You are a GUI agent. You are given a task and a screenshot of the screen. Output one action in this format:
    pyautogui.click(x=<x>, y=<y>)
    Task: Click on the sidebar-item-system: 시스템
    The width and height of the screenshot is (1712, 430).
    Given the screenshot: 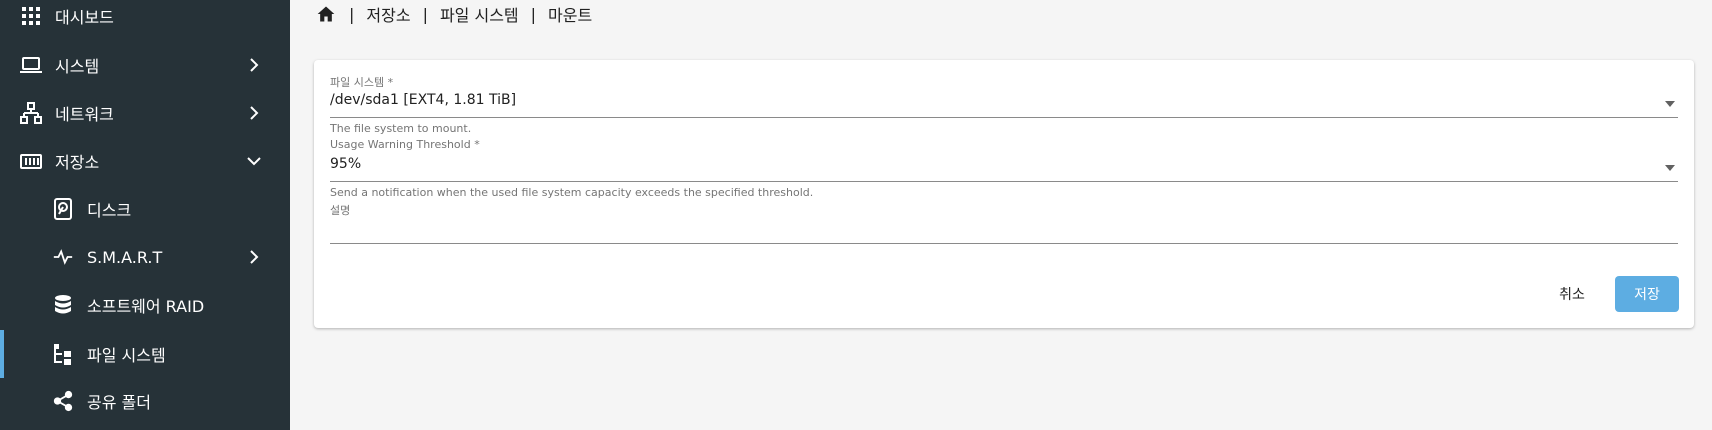 What is the action you would take?
    pyautogui.click(x=145, y=65)
    